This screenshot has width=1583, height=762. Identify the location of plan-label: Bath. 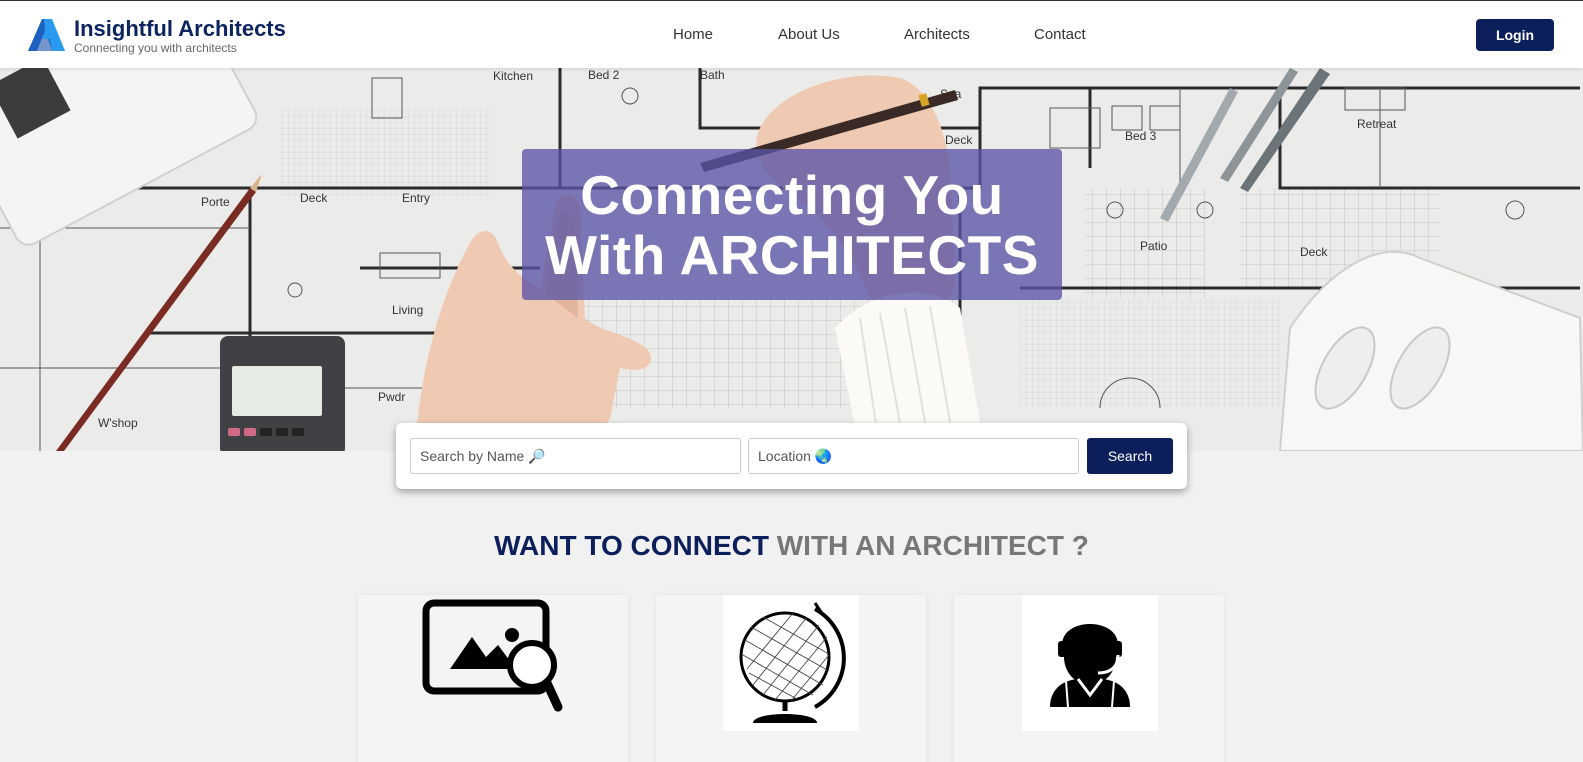
(712, 75).